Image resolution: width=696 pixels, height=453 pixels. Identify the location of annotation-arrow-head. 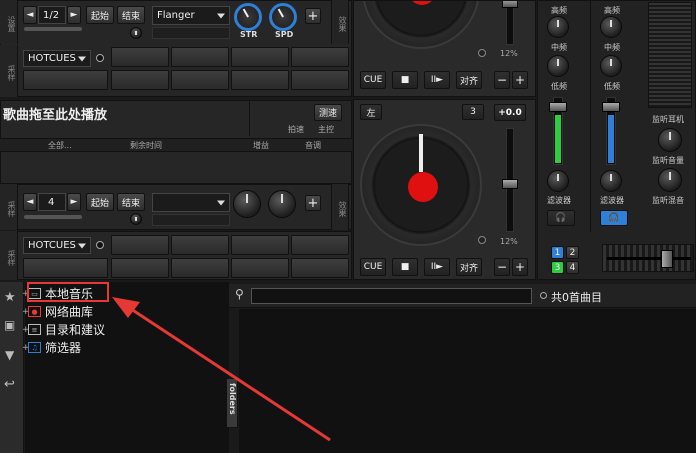
(126, 307).